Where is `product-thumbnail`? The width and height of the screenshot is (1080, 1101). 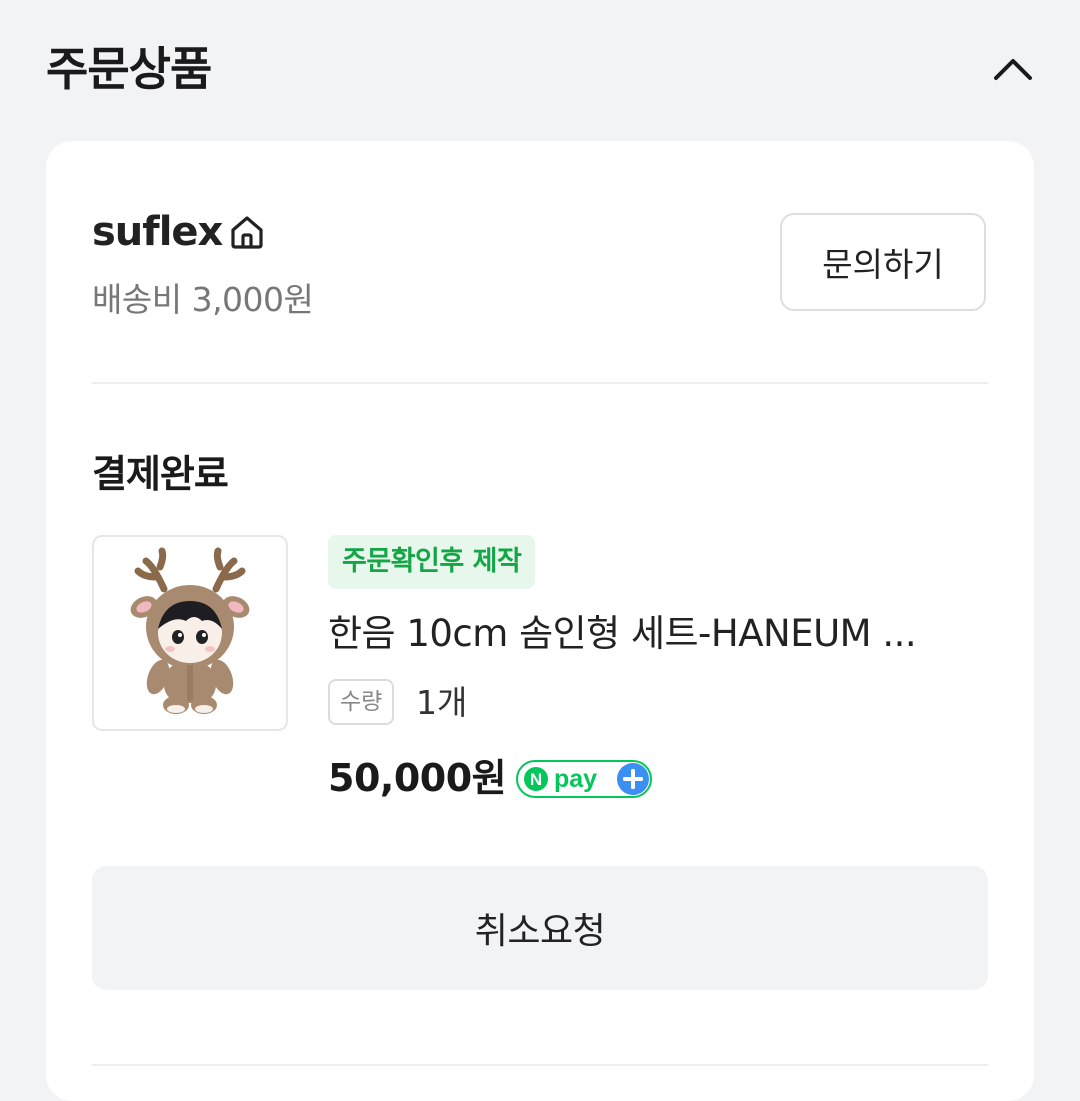
product-thumbnail is located at coordinates (190, 633).